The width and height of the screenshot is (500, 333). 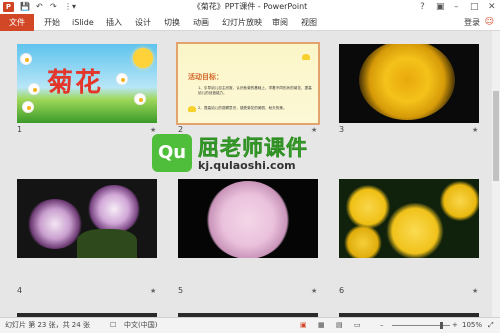 I want to click on login-link: 登录, so click(x=472, y=22).